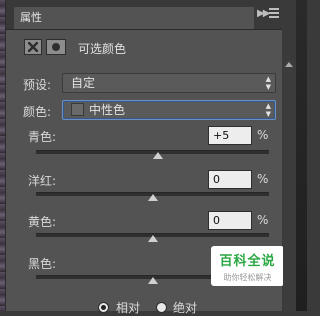 The image size is (320, 316). What do you see at coordinates (42, 181) in the screenshot?
I see `magenta-label: 洋红:` at bounding box center [42, 181].